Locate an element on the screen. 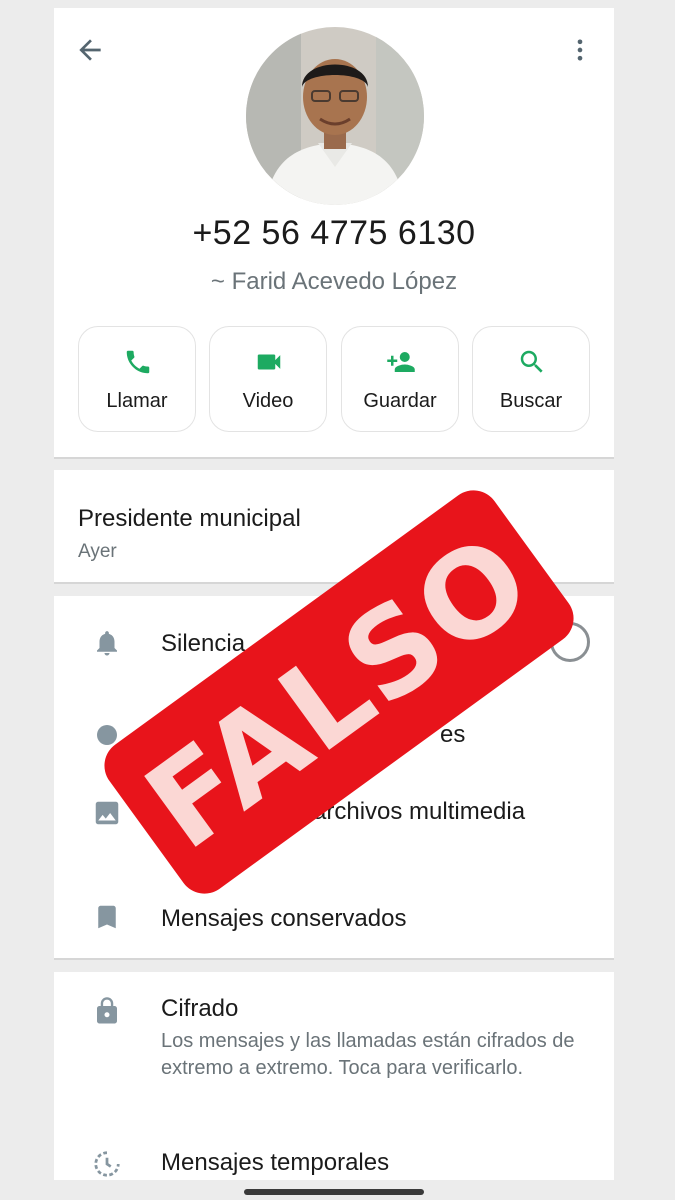  arrow-left-icon is located at coordinates (90, 50).